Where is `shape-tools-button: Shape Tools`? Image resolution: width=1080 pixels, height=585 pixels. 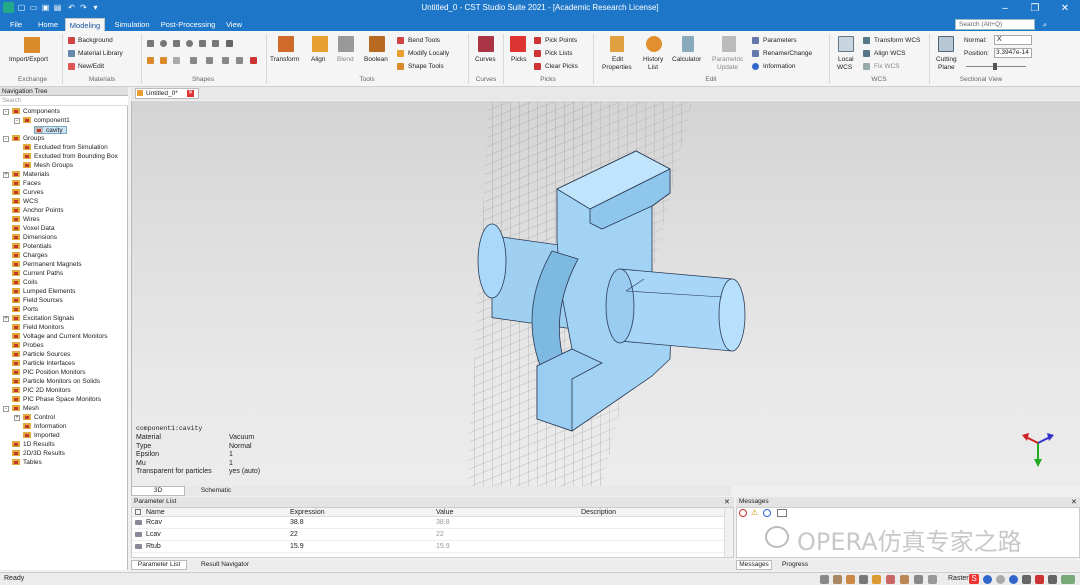 shape-tools-button: Shape Tools is located at coordinates (426, 66).